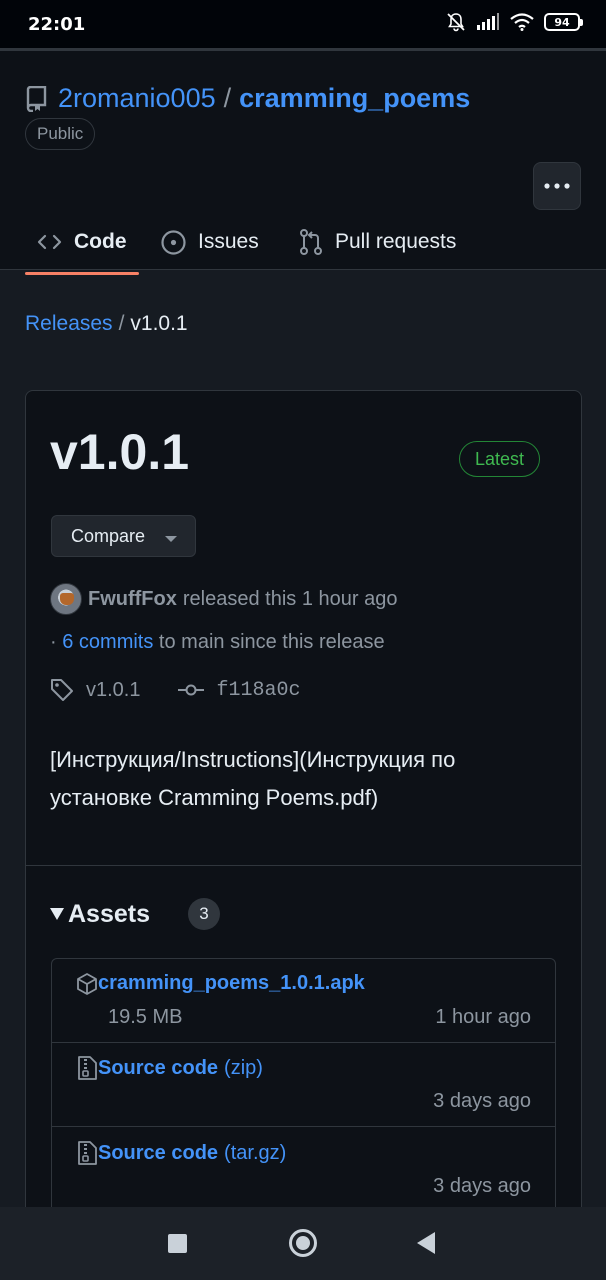 Image resolution: width=606 pixels, height=1280 pixels. Describe the element at coordinates (243, 1067) in the screenshot. I see `asset-suffix: (zip)` at that location.